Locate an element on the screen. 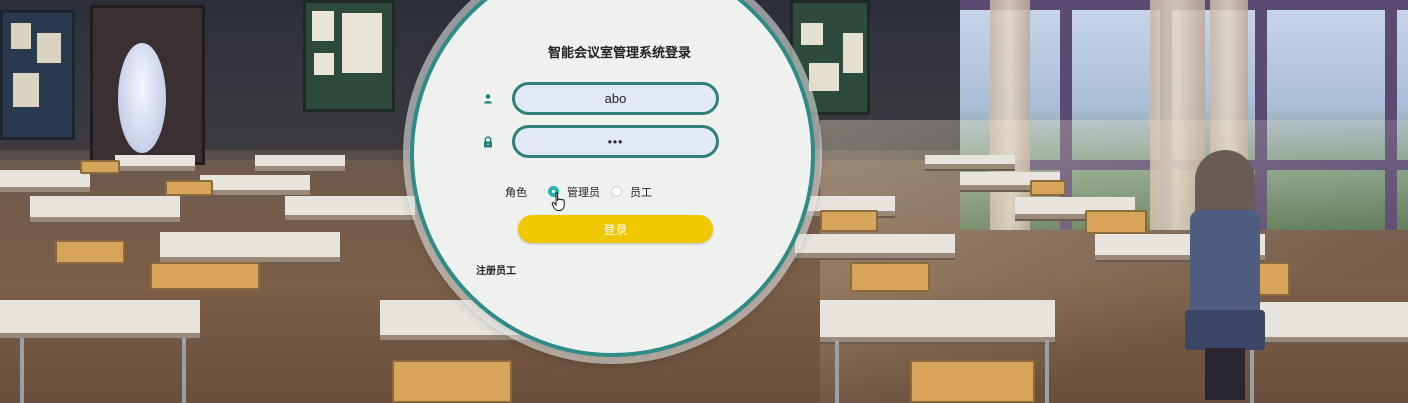  password-input is located at coordinates (615, 141).